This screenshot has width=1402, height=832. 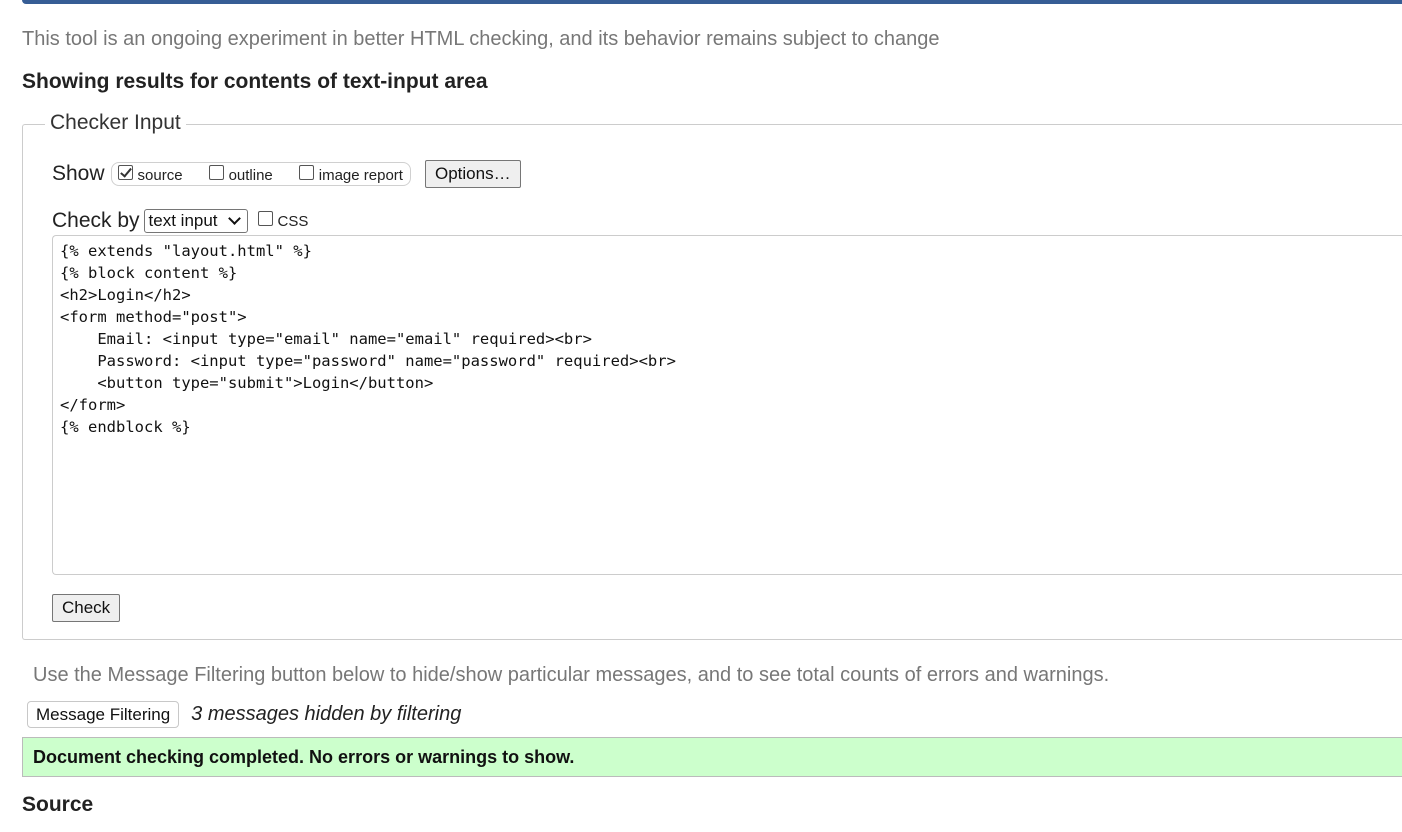 What do you see at coordinates (103, 714) in the screenshot?
I see `message-filtering-button: Message Filtering` at bounding box center [103, 714].